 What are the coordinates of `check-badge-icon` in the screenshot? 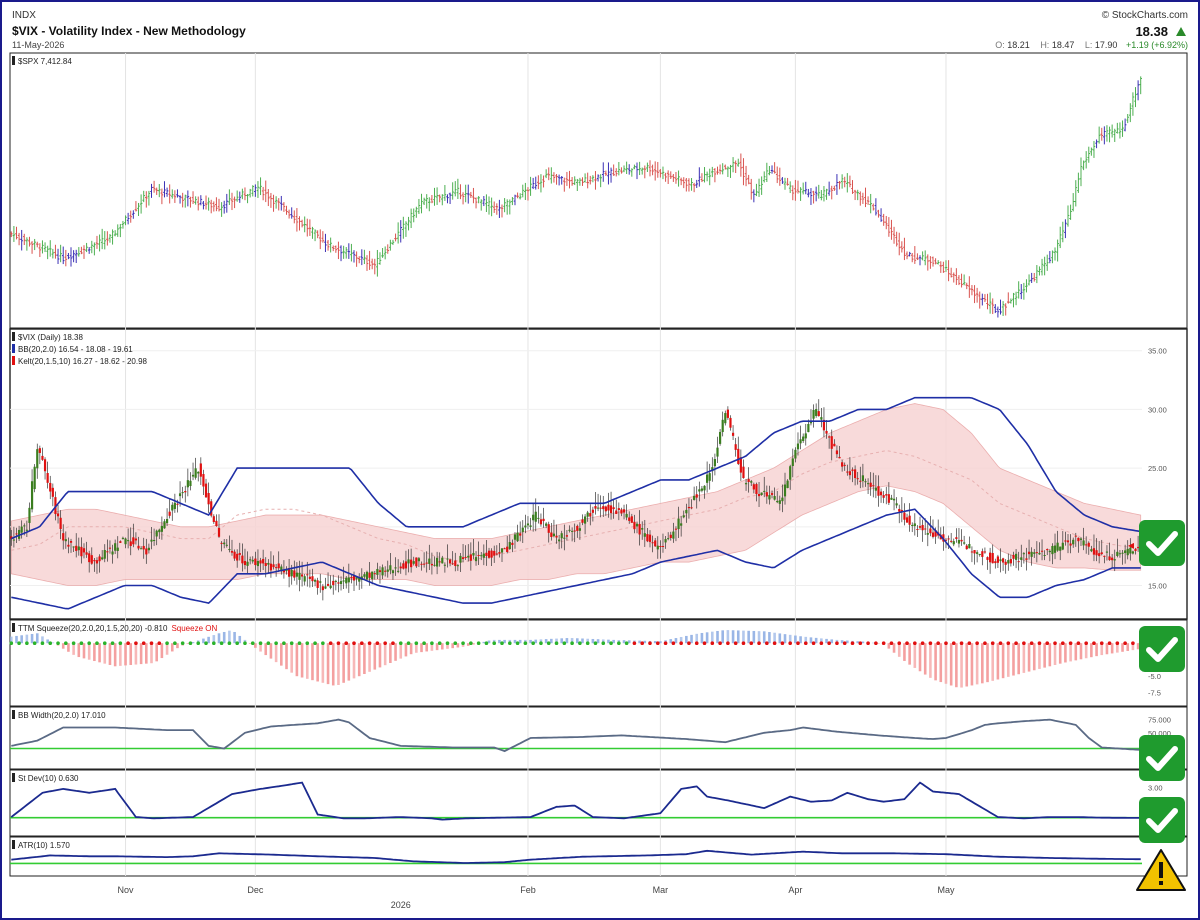 It's located at (1162, 758).